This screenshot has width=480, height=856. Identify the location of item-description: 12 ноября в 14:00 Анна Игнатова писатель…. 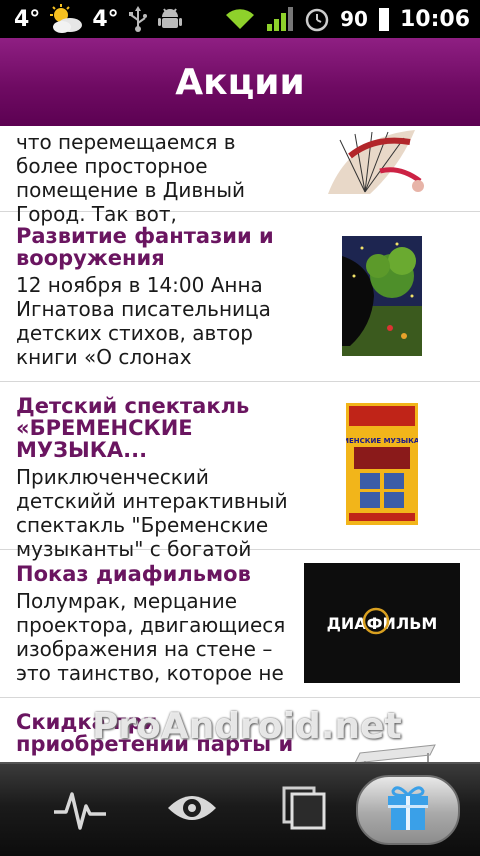
(143, 321).